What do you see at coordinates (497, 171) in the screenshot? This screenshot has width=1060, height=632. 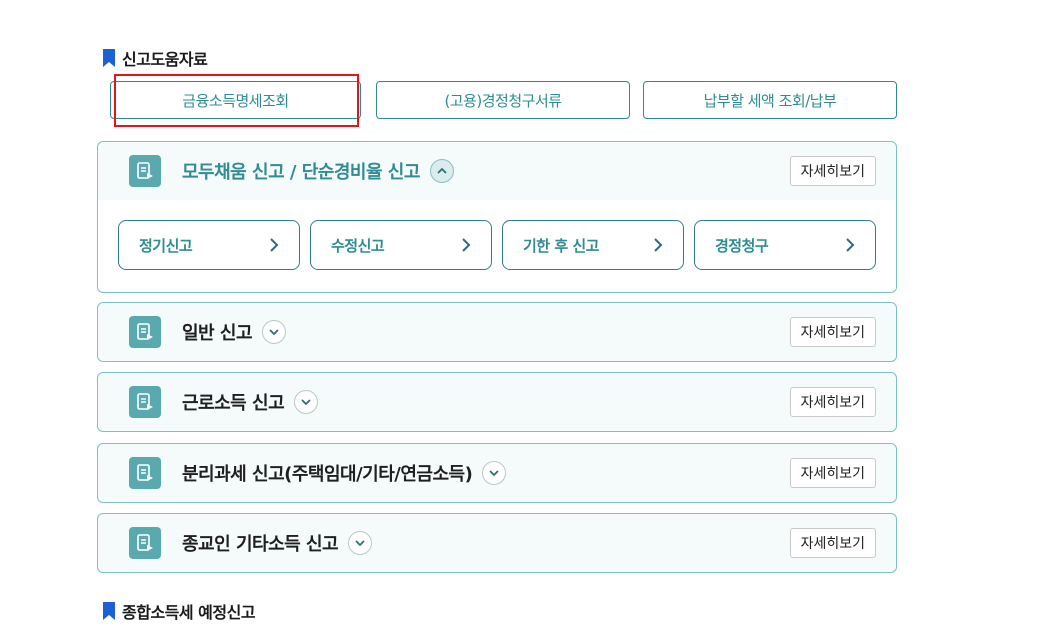 I see `panel-header: 모두채움 신고 / 단순경비율 신고 자세히보기` at bounding box center [497, 171].